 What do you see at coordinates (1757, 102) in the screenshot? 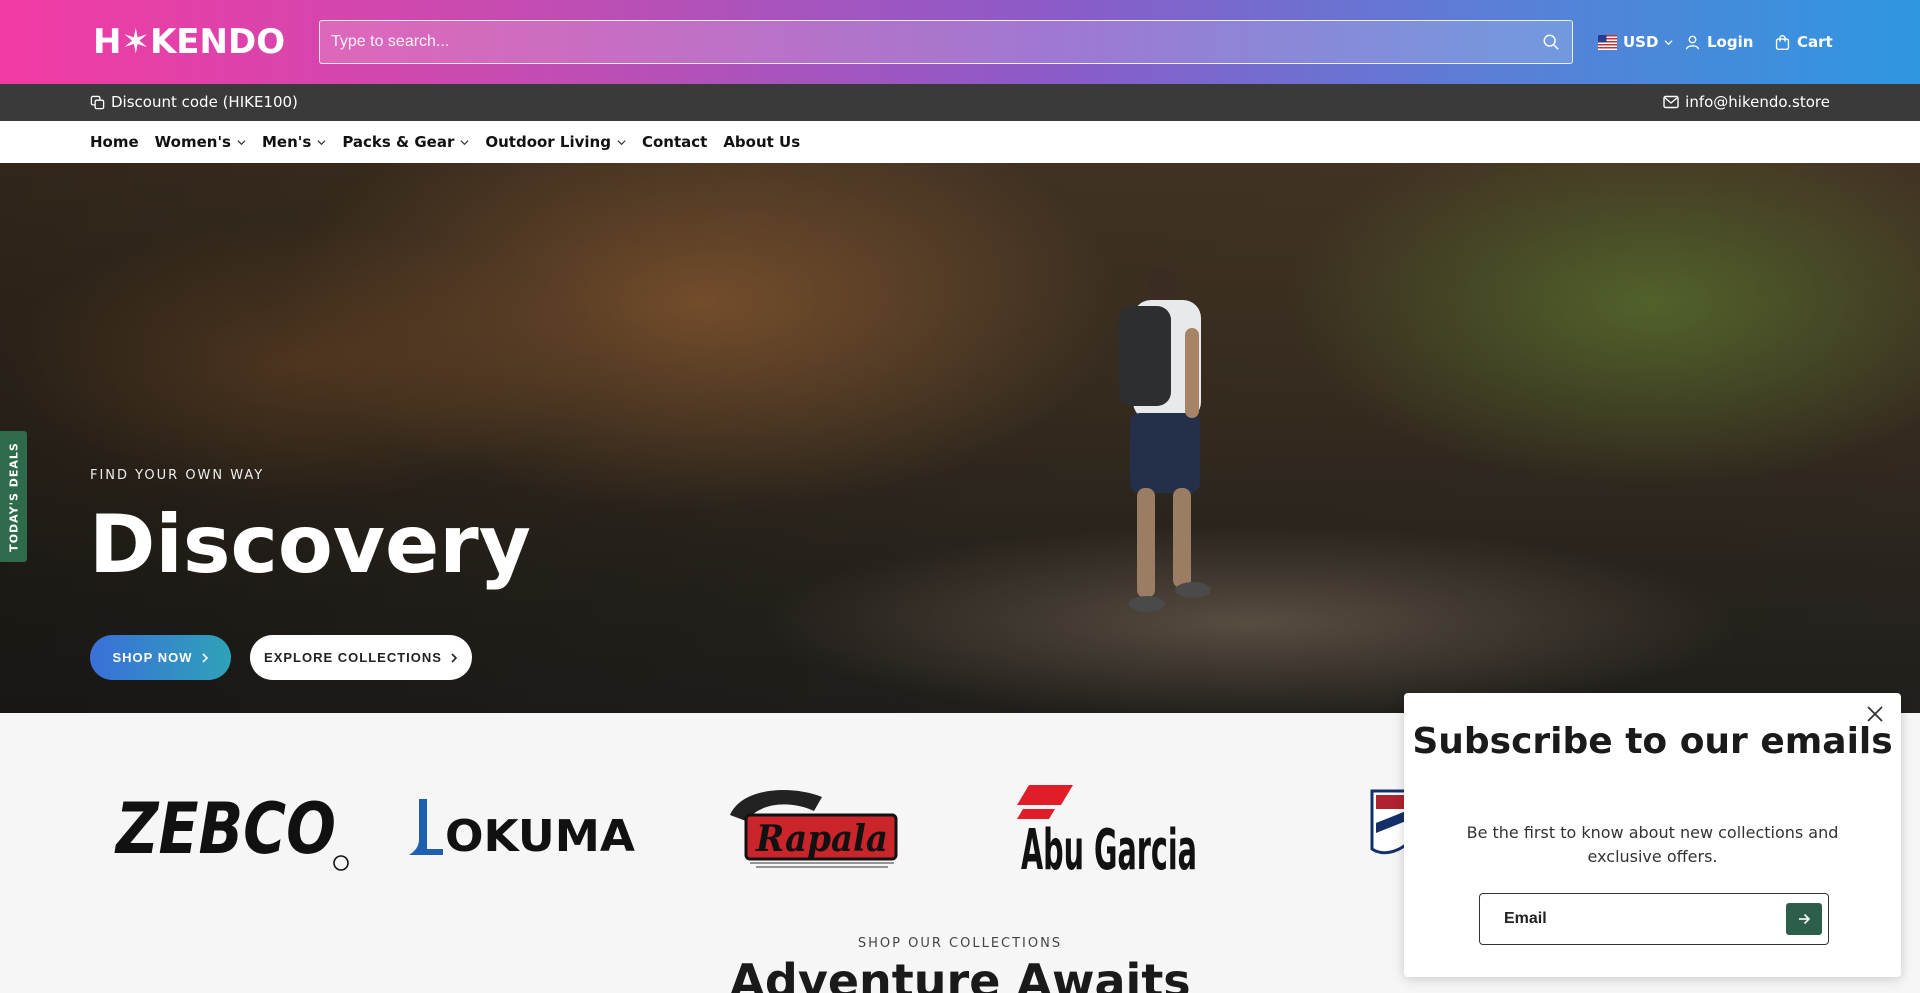
I see `email-text: info@hikendo.store` at bounding box center [1757, 102].